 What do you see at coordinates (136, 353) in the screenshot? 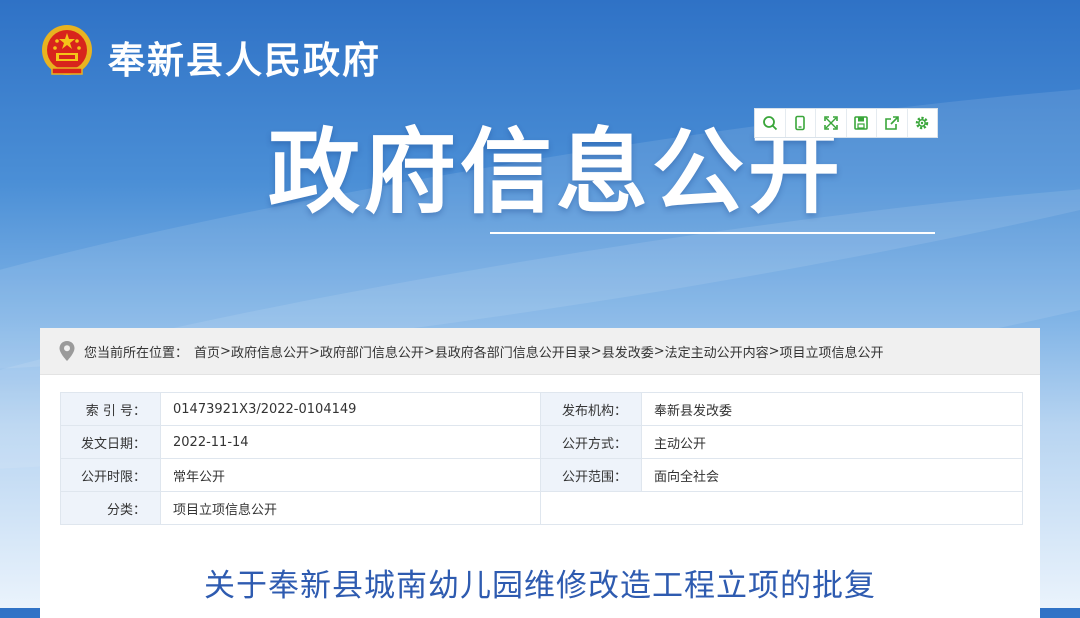
I see `breadcrumb-label: 您当前所在位置：` at bounding box center [136, 353].